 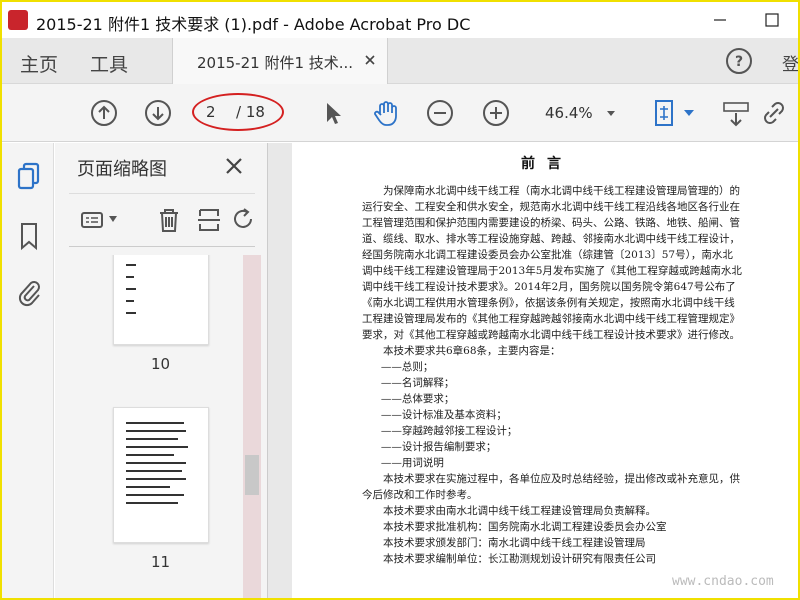 I want to click on main-toolbar: 2 / 18 46.4%, so click(x=400, y=113).